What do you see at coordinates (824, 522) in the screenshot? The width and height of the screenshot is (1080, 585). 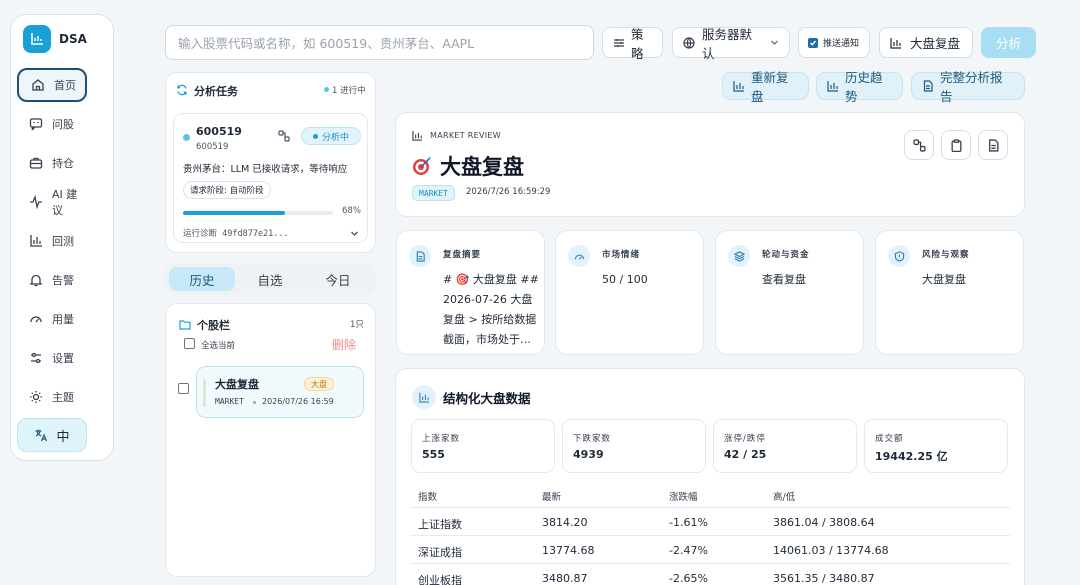 I see `index-high-low: 3861.04 / 3808.64` at bounding box center [824, 522].